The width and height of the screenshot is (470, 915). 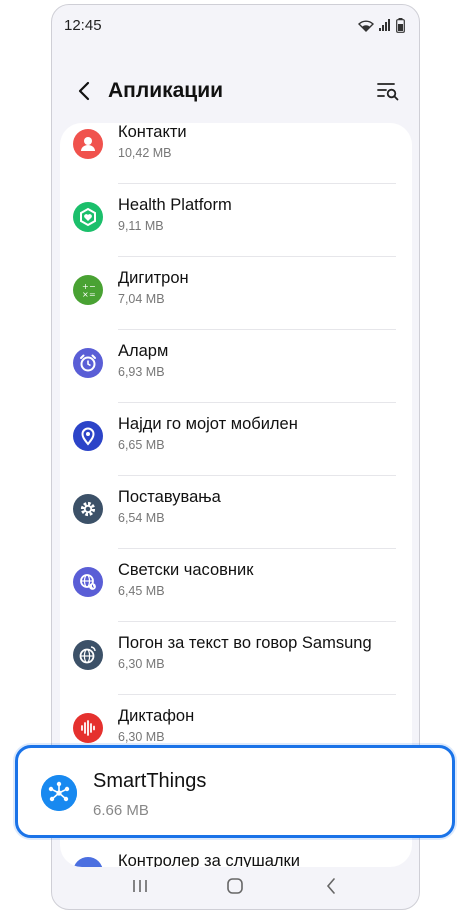 I want to click on app-size: 6,65 MB, so click(x=141, y=445).